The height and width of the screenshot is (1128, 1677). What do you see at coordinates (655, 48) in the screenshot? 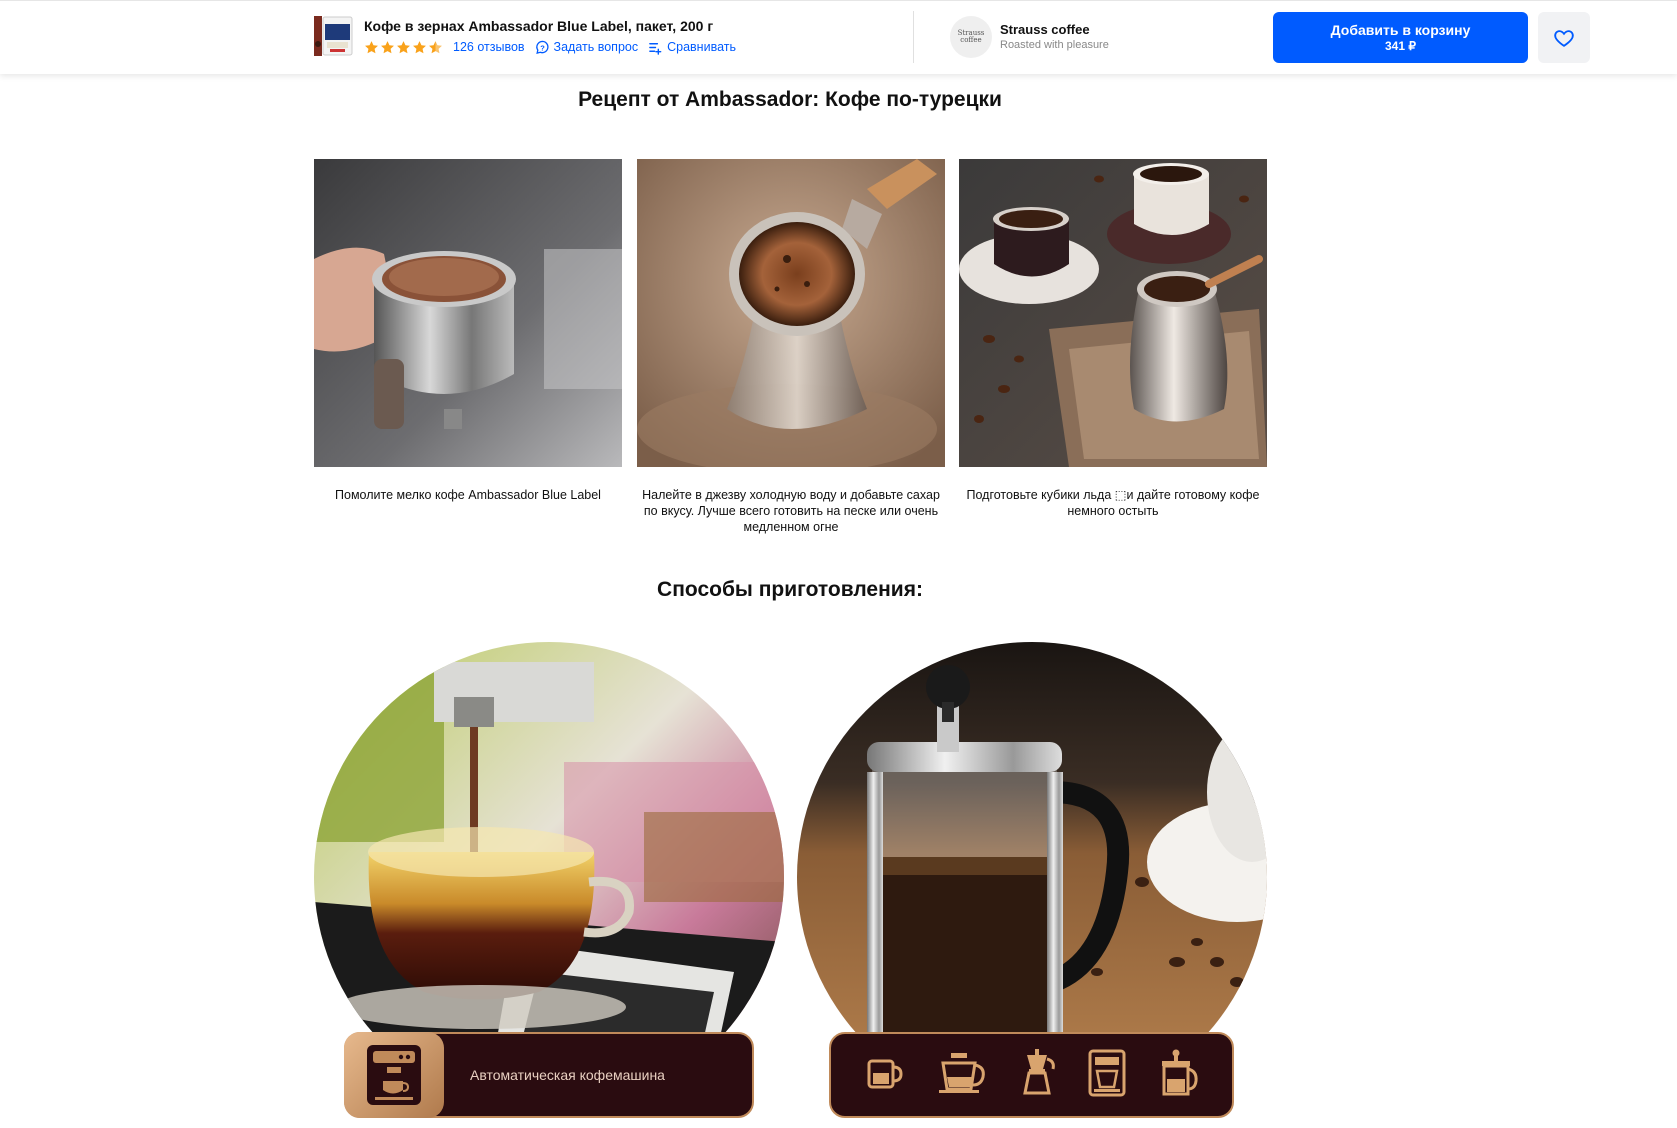
I see `compare-icon` at bounding box center [655, 48].